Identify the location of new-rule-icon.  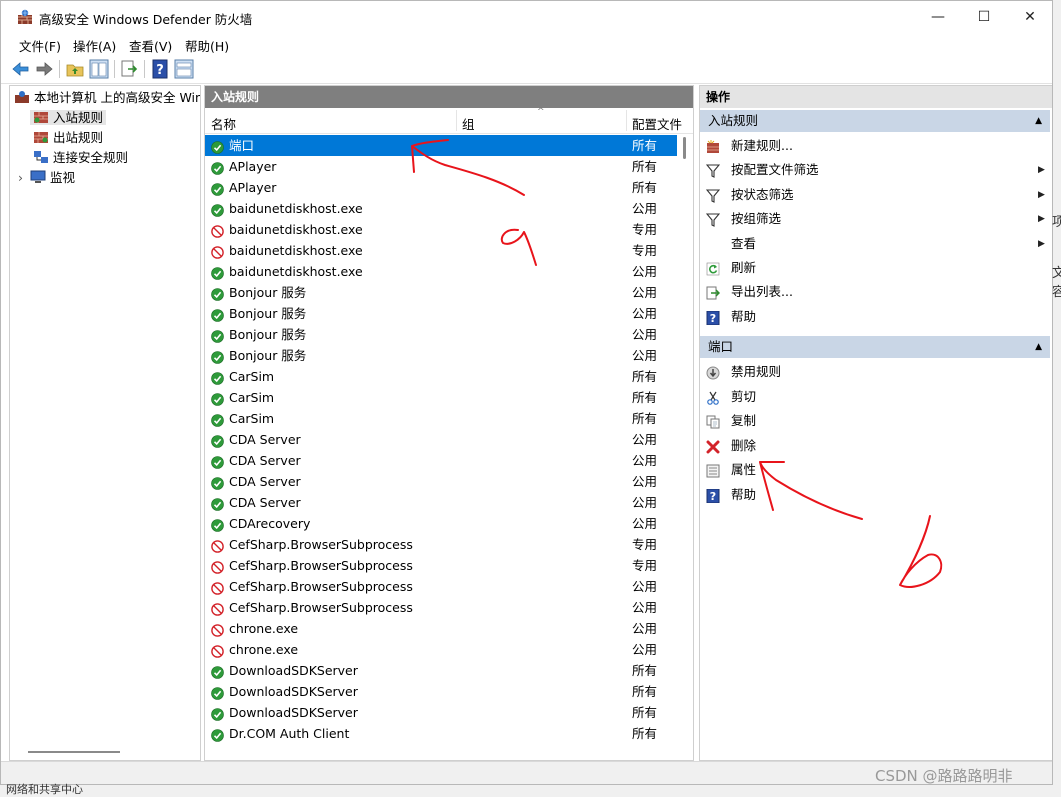
(713, 146).